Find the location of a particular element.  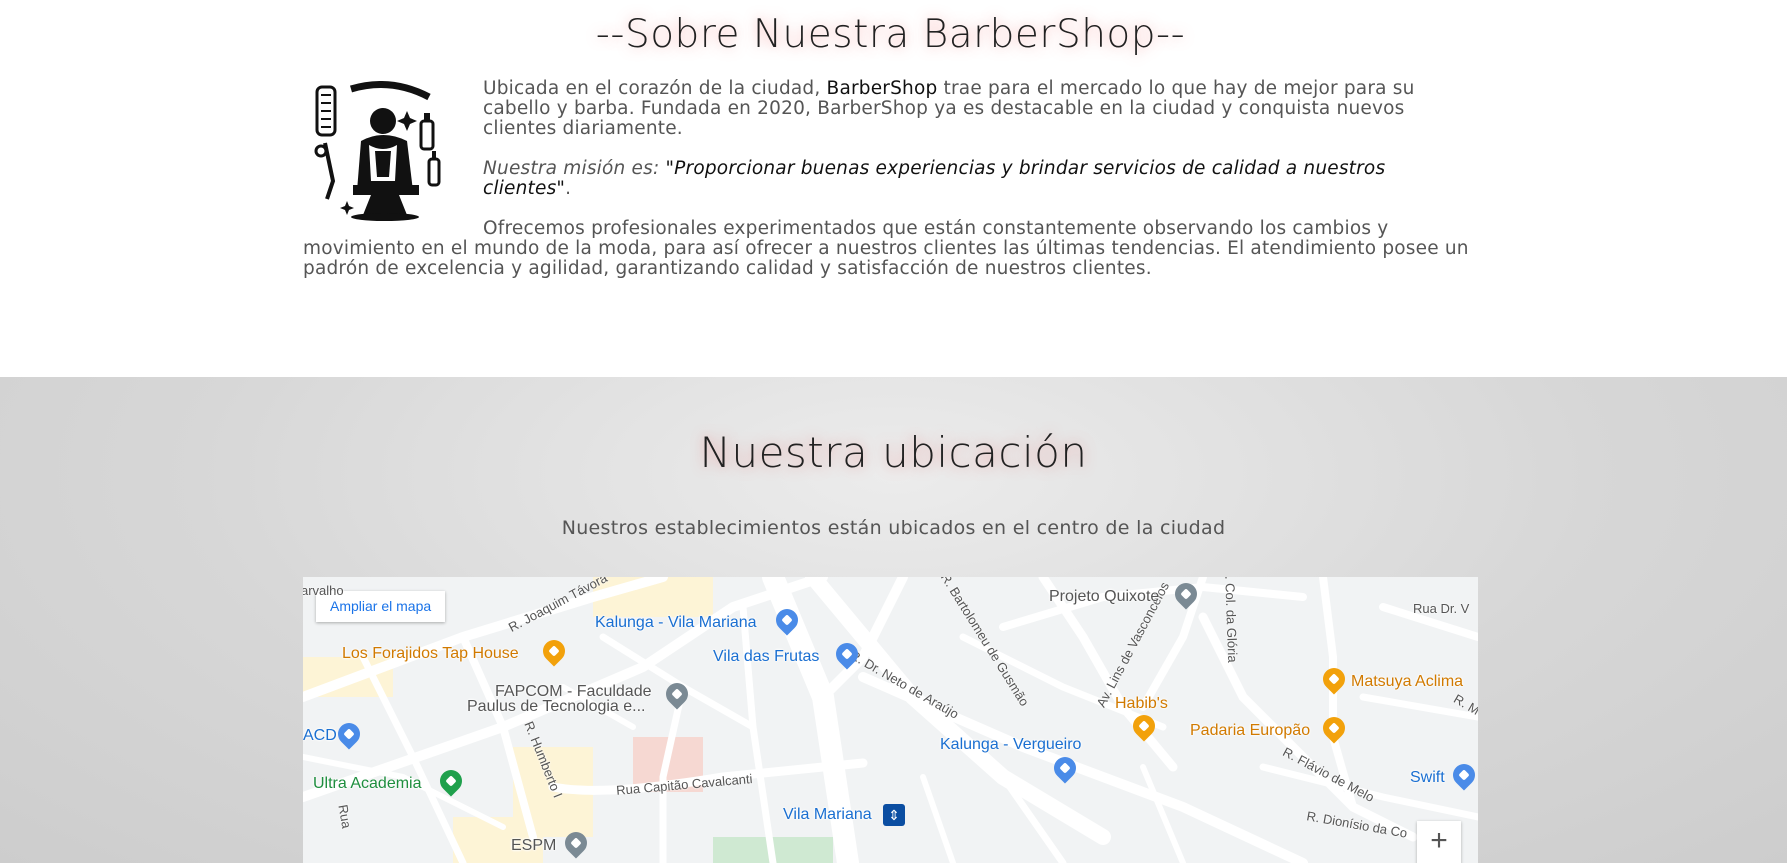

street-label: R. Col. da Glória is located at coordinates (1231, 620).